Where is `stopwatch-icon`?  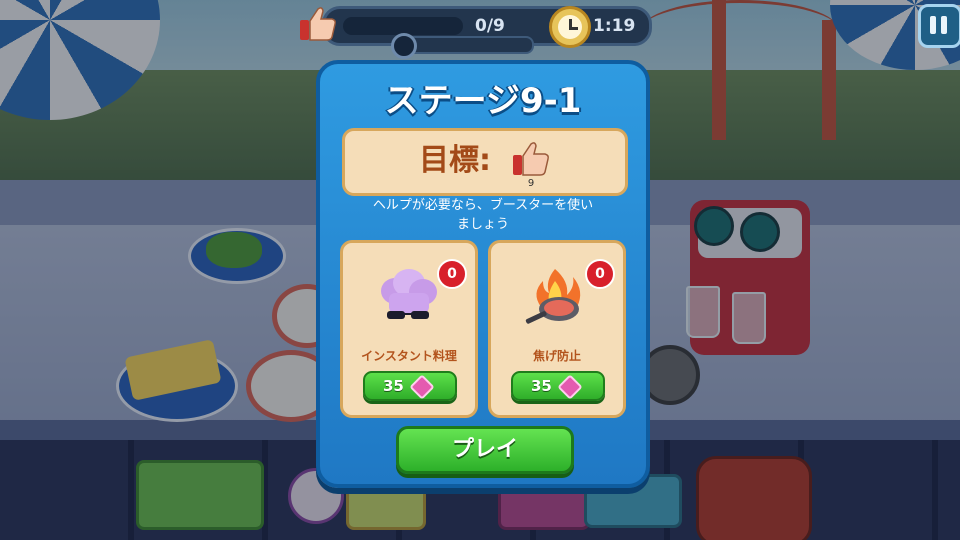 stopwatch-icon is located at coordinates (570, 27).